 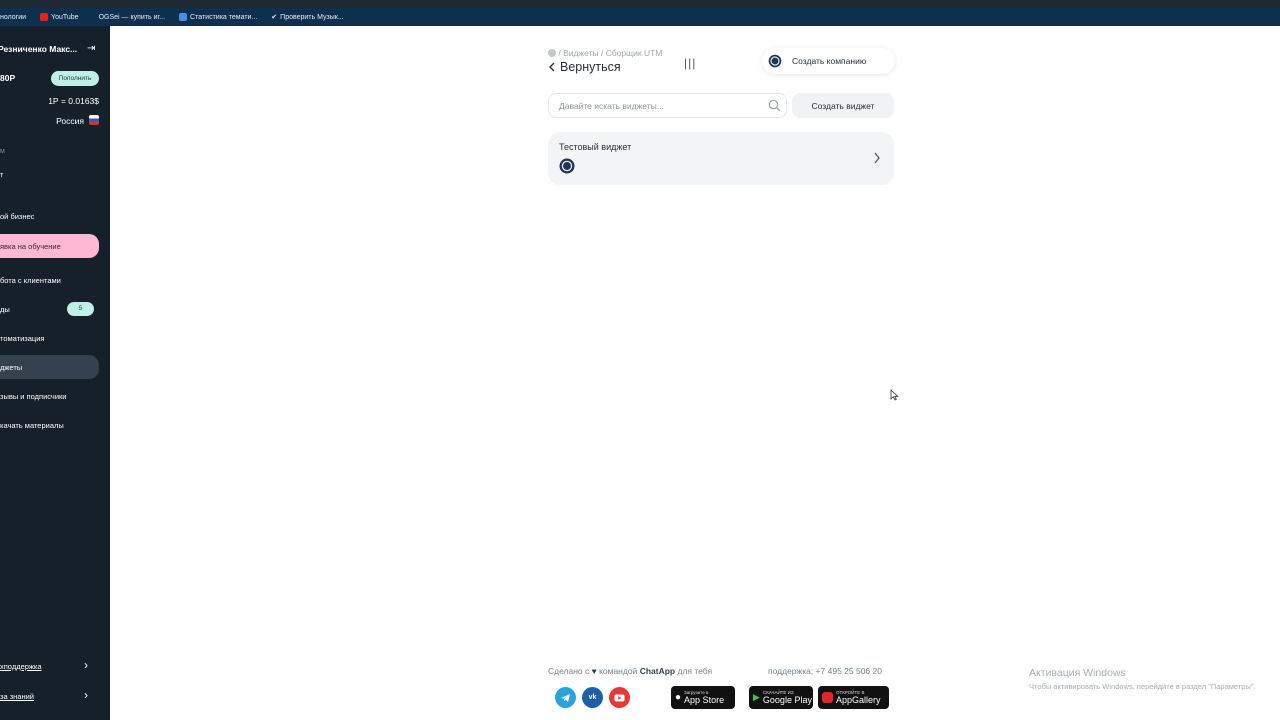 What do you see at coordinates (55, 216) in the screenshot?
I see `sidebar-item-business: ой бизнес` at bounding box center [55, 216].